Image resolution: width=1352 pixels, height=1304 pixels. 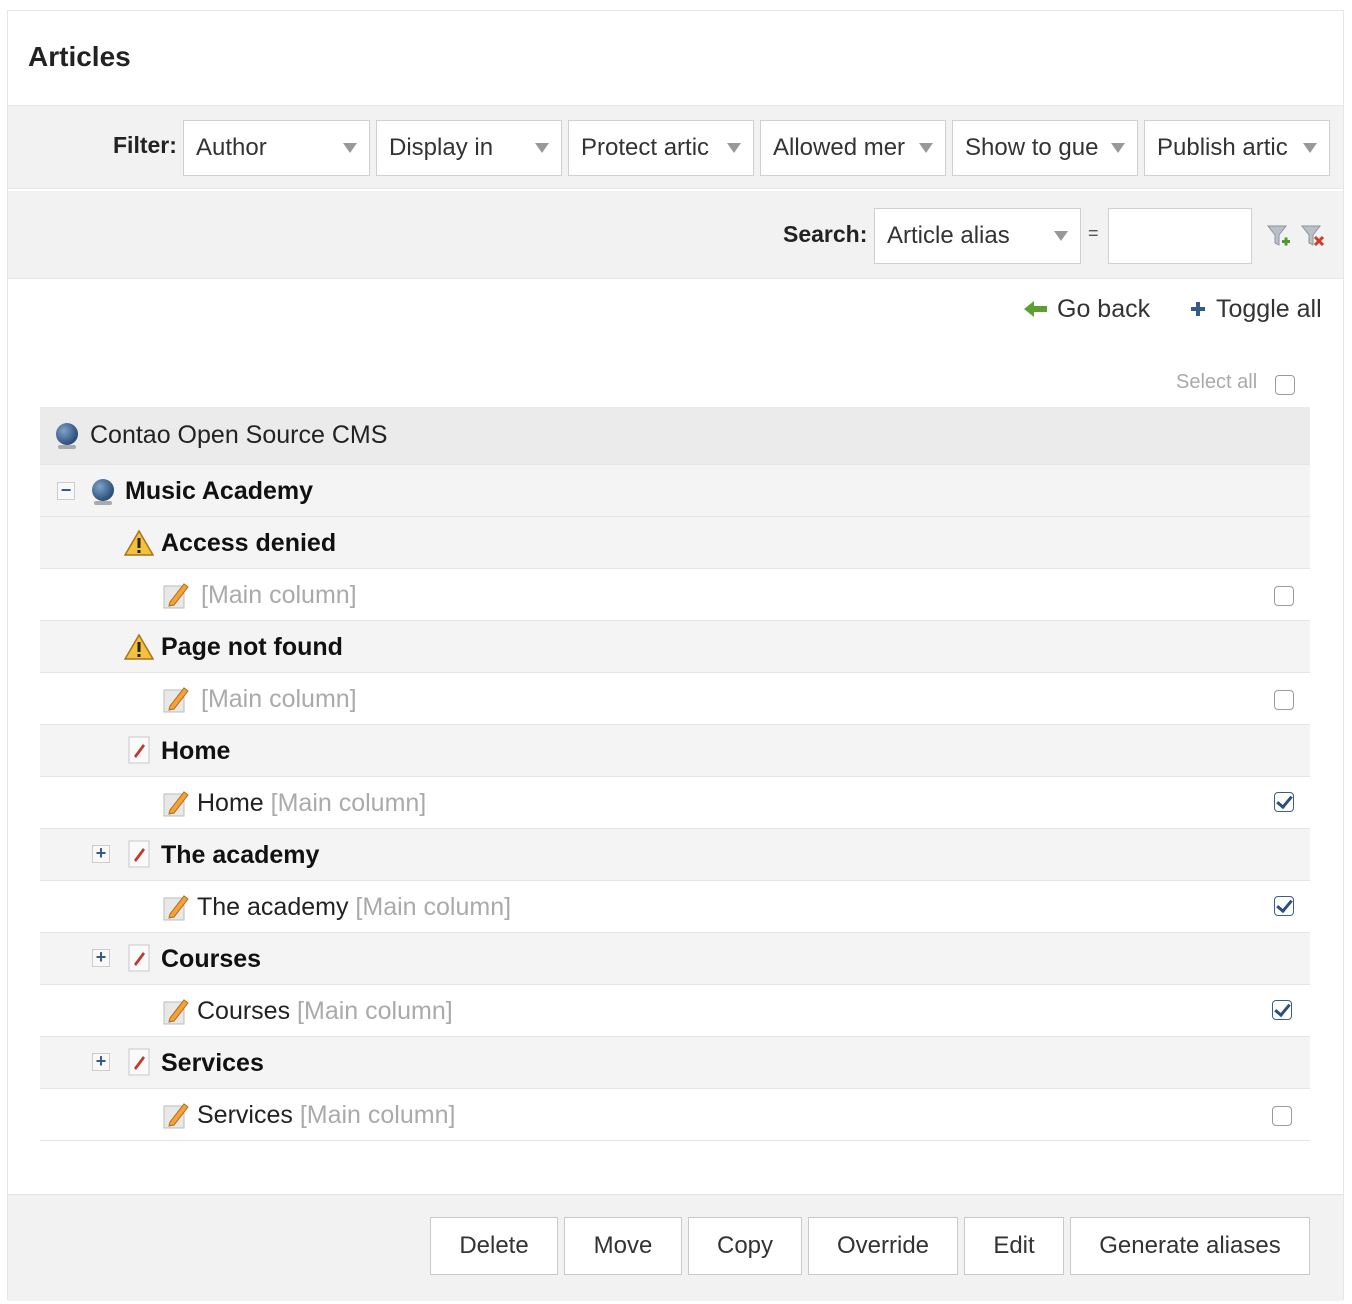 I want to click on filter-allowed-select: Allowed mer, so click(x=853, y=148).